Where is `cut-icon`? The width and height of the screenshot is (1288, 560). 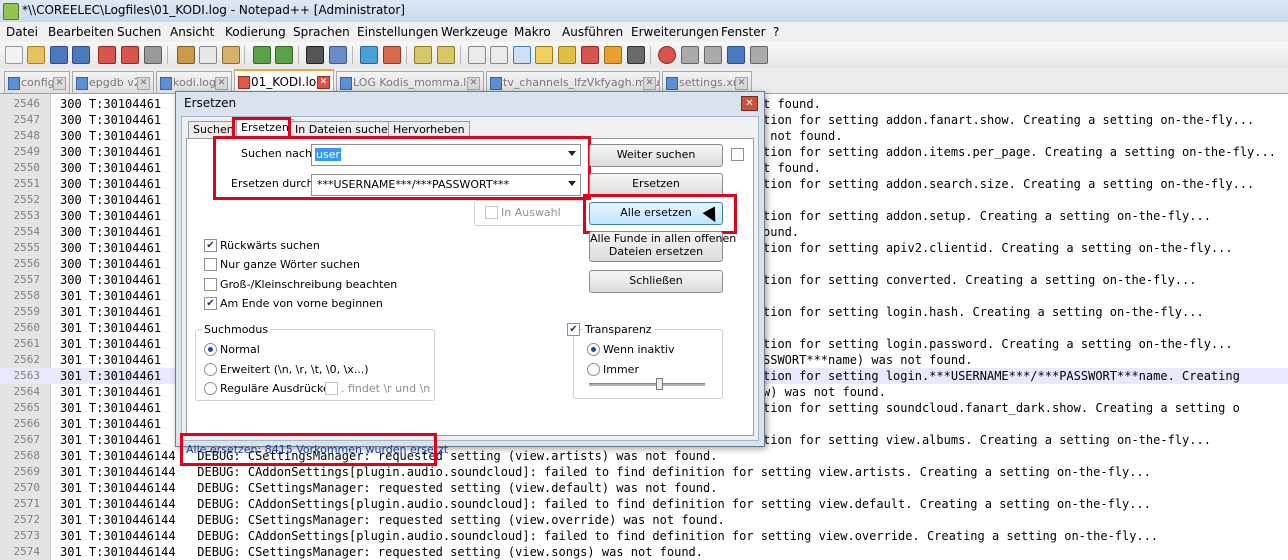 cut-icon is located at coordinates (186, 55).